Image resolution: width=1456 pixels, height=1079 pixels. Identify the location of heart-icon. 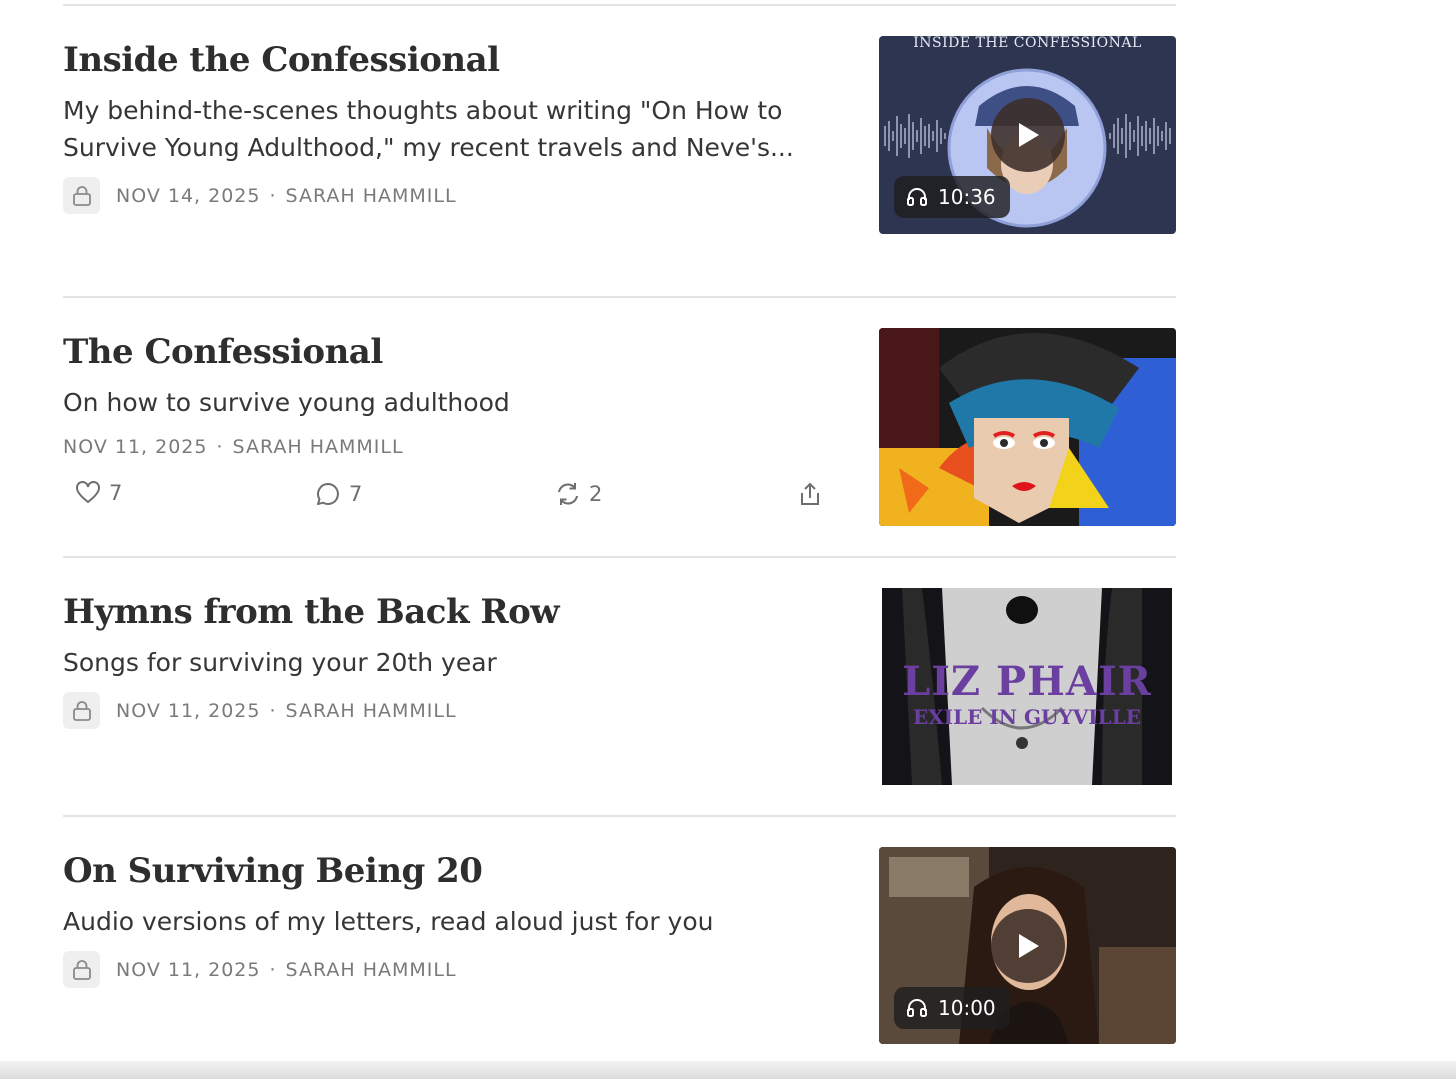
(88, 492).